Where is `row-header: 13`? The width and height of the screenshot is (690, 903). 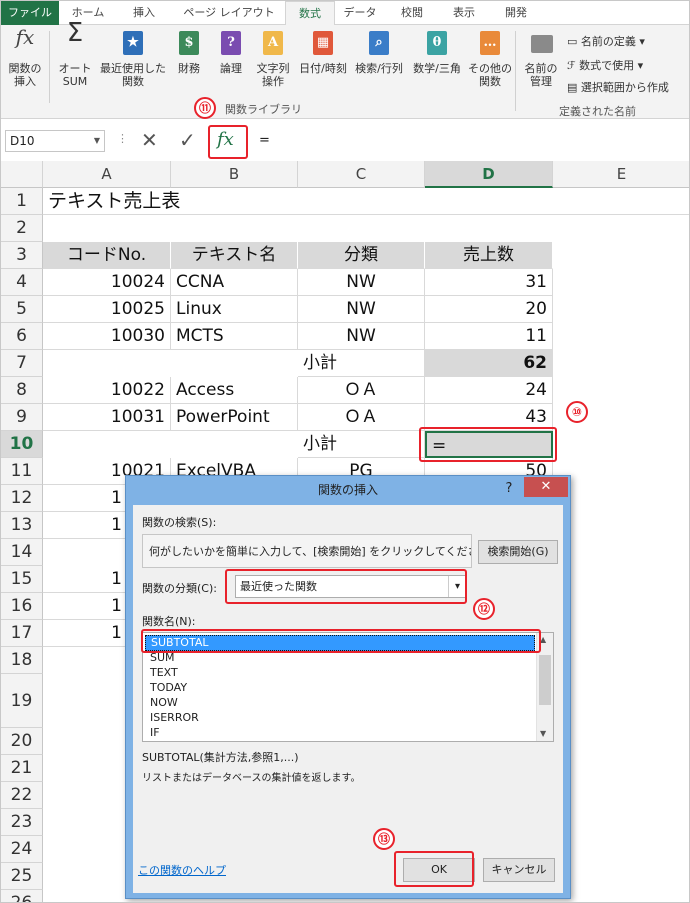 row-header: 13 is located at coordinates (22, 525).